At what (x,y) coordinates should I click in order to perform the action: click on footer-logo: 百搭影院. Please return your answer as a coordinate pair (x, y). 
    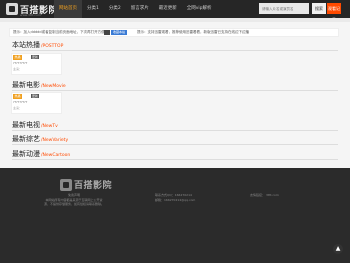
    Looking at the image, I should click on (86, 184).